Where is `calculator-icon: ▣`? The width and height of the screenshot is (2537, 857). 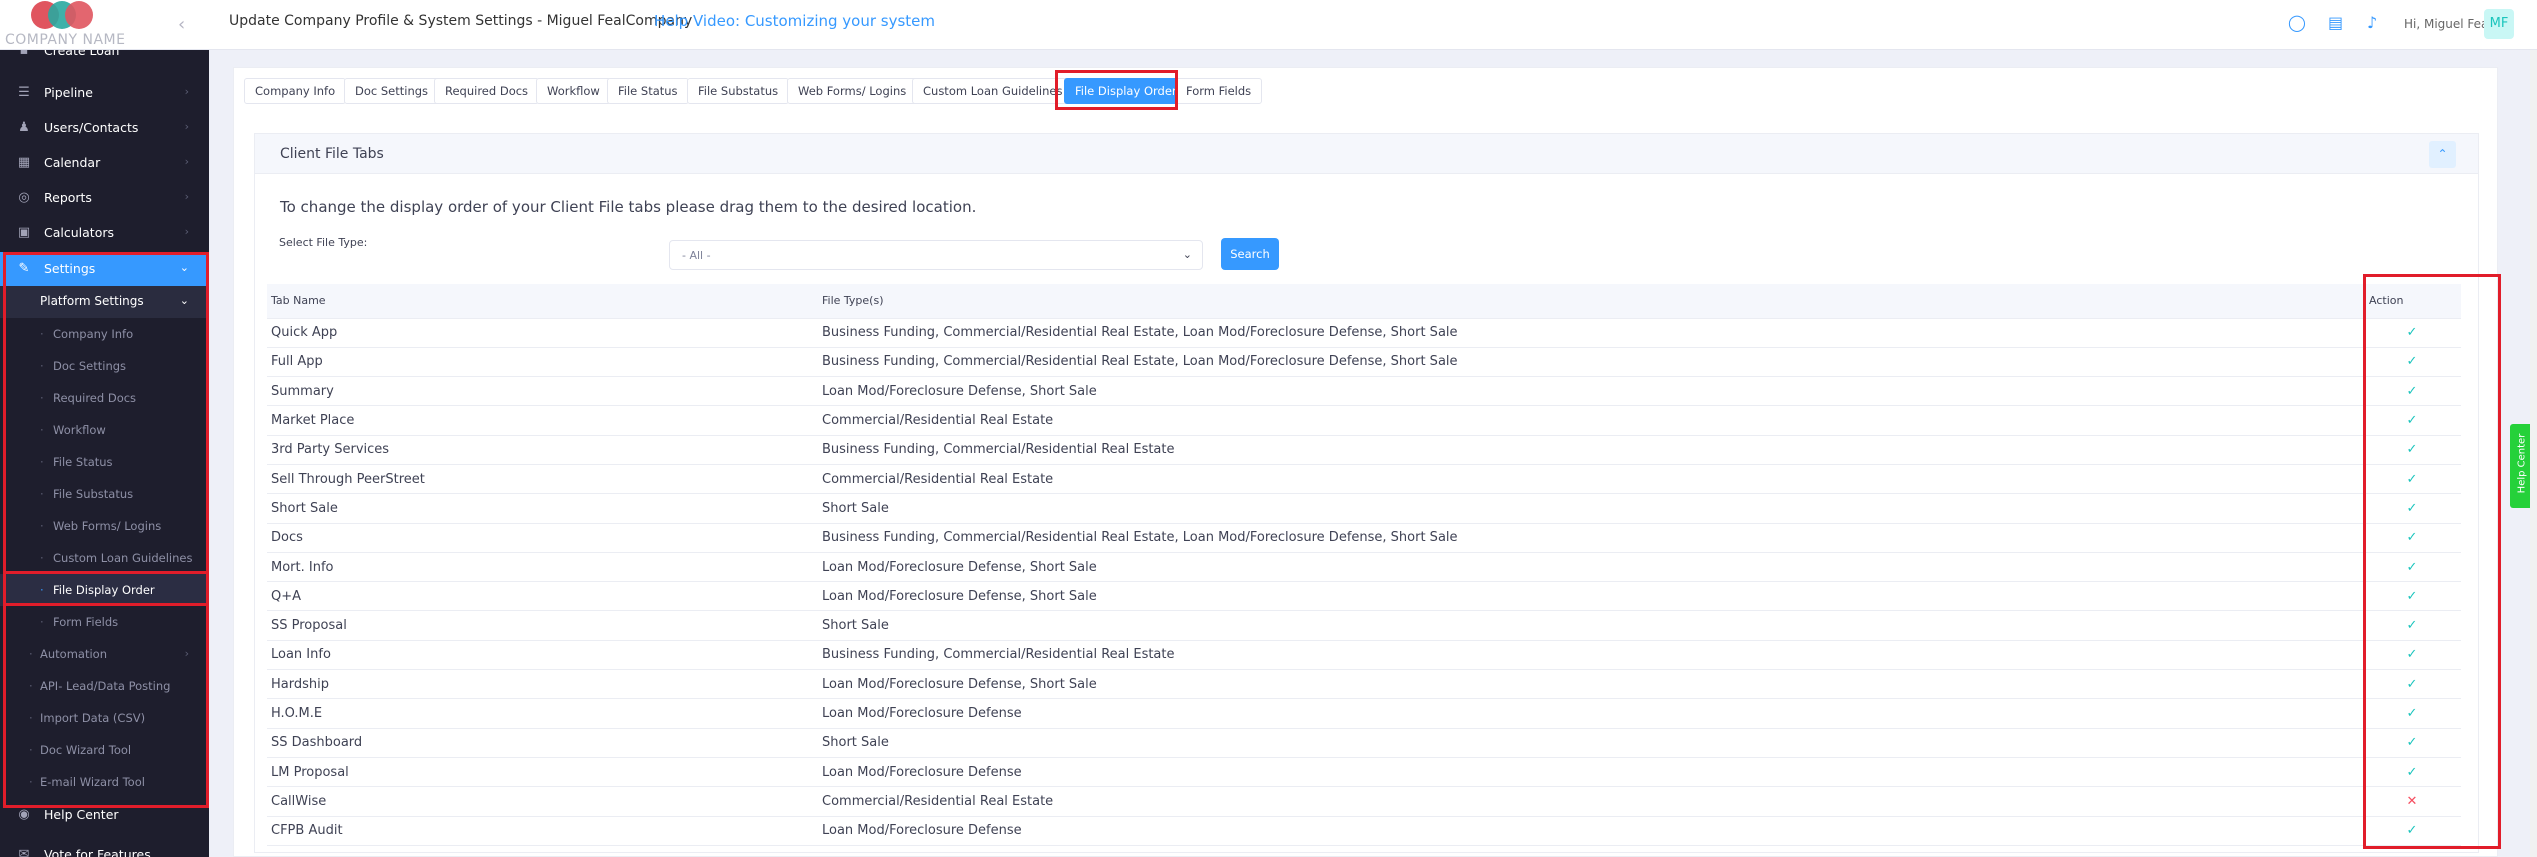
calculator-icon: ▣ is located at coordinates (24, 232).